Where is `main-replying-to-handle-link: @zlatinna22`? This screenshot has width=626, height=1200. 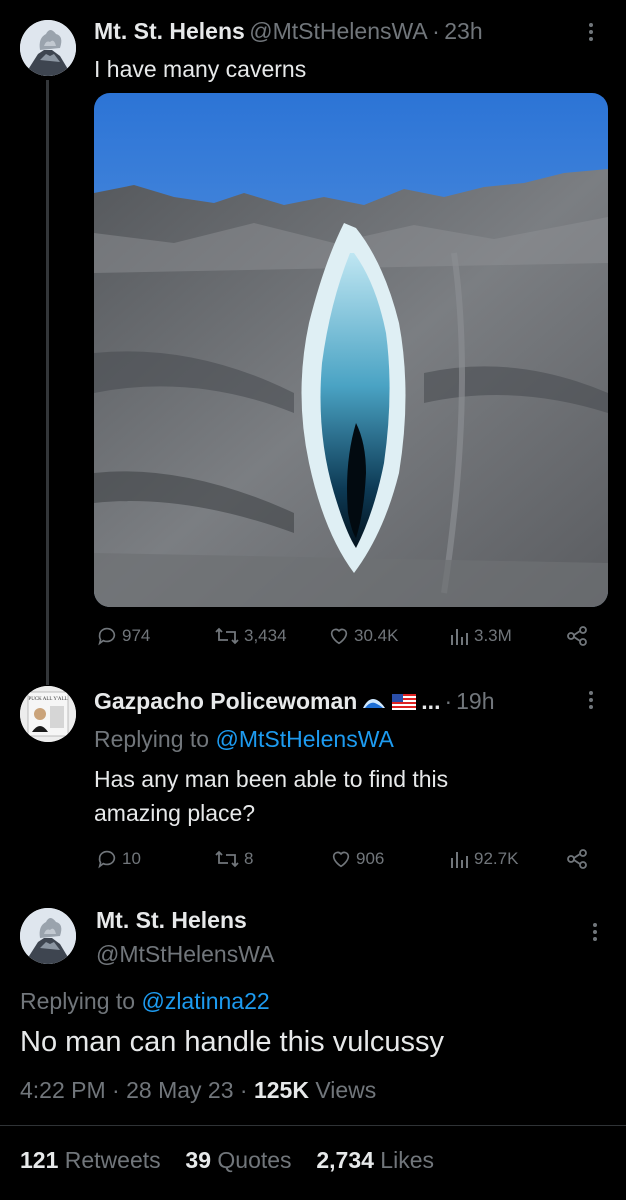
main-replying-to-handle-link: @zlatinna22 is located at coordinates (205, 1001).